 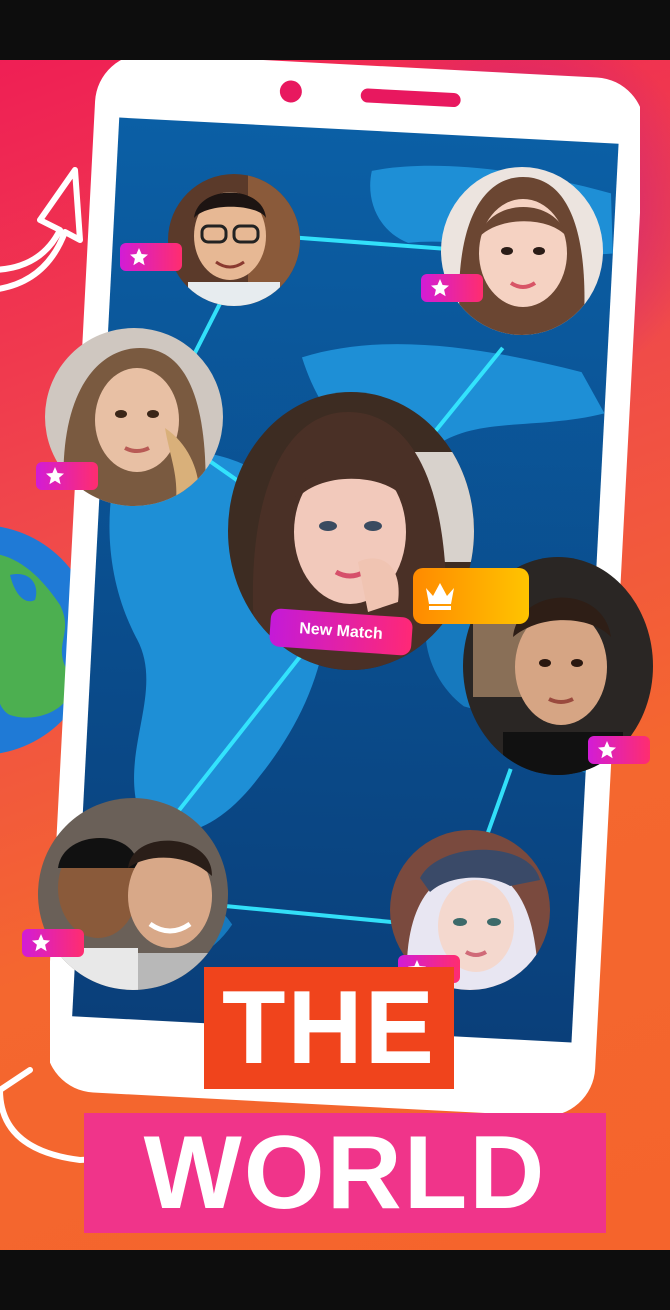 I want to click on crown-badge, so click(x=471, y=596).